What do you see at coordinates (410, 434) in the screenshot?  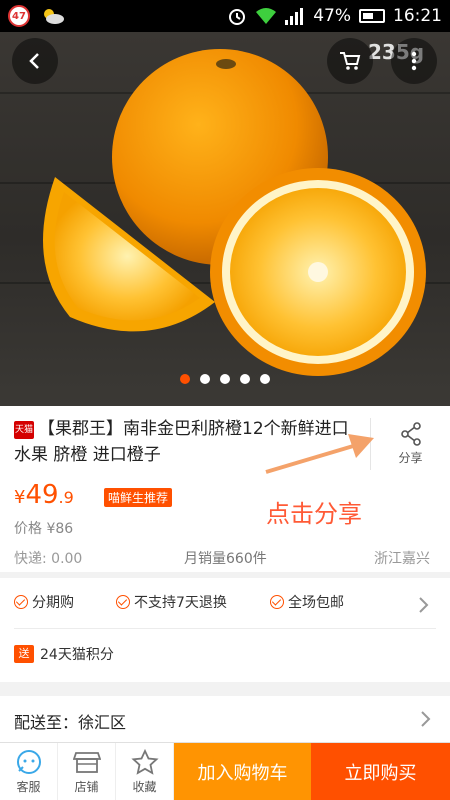 I see `share-icon` at bounding box center [410, 434].